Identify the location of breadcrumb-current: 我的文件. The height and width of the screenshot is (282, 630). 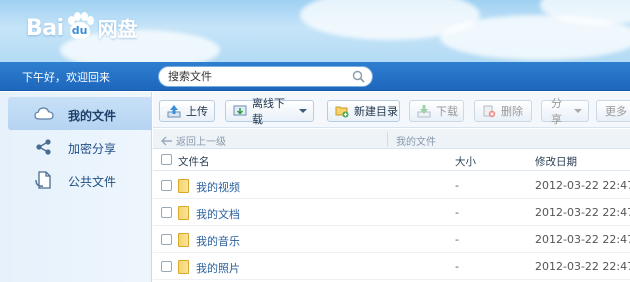
(416, 142).